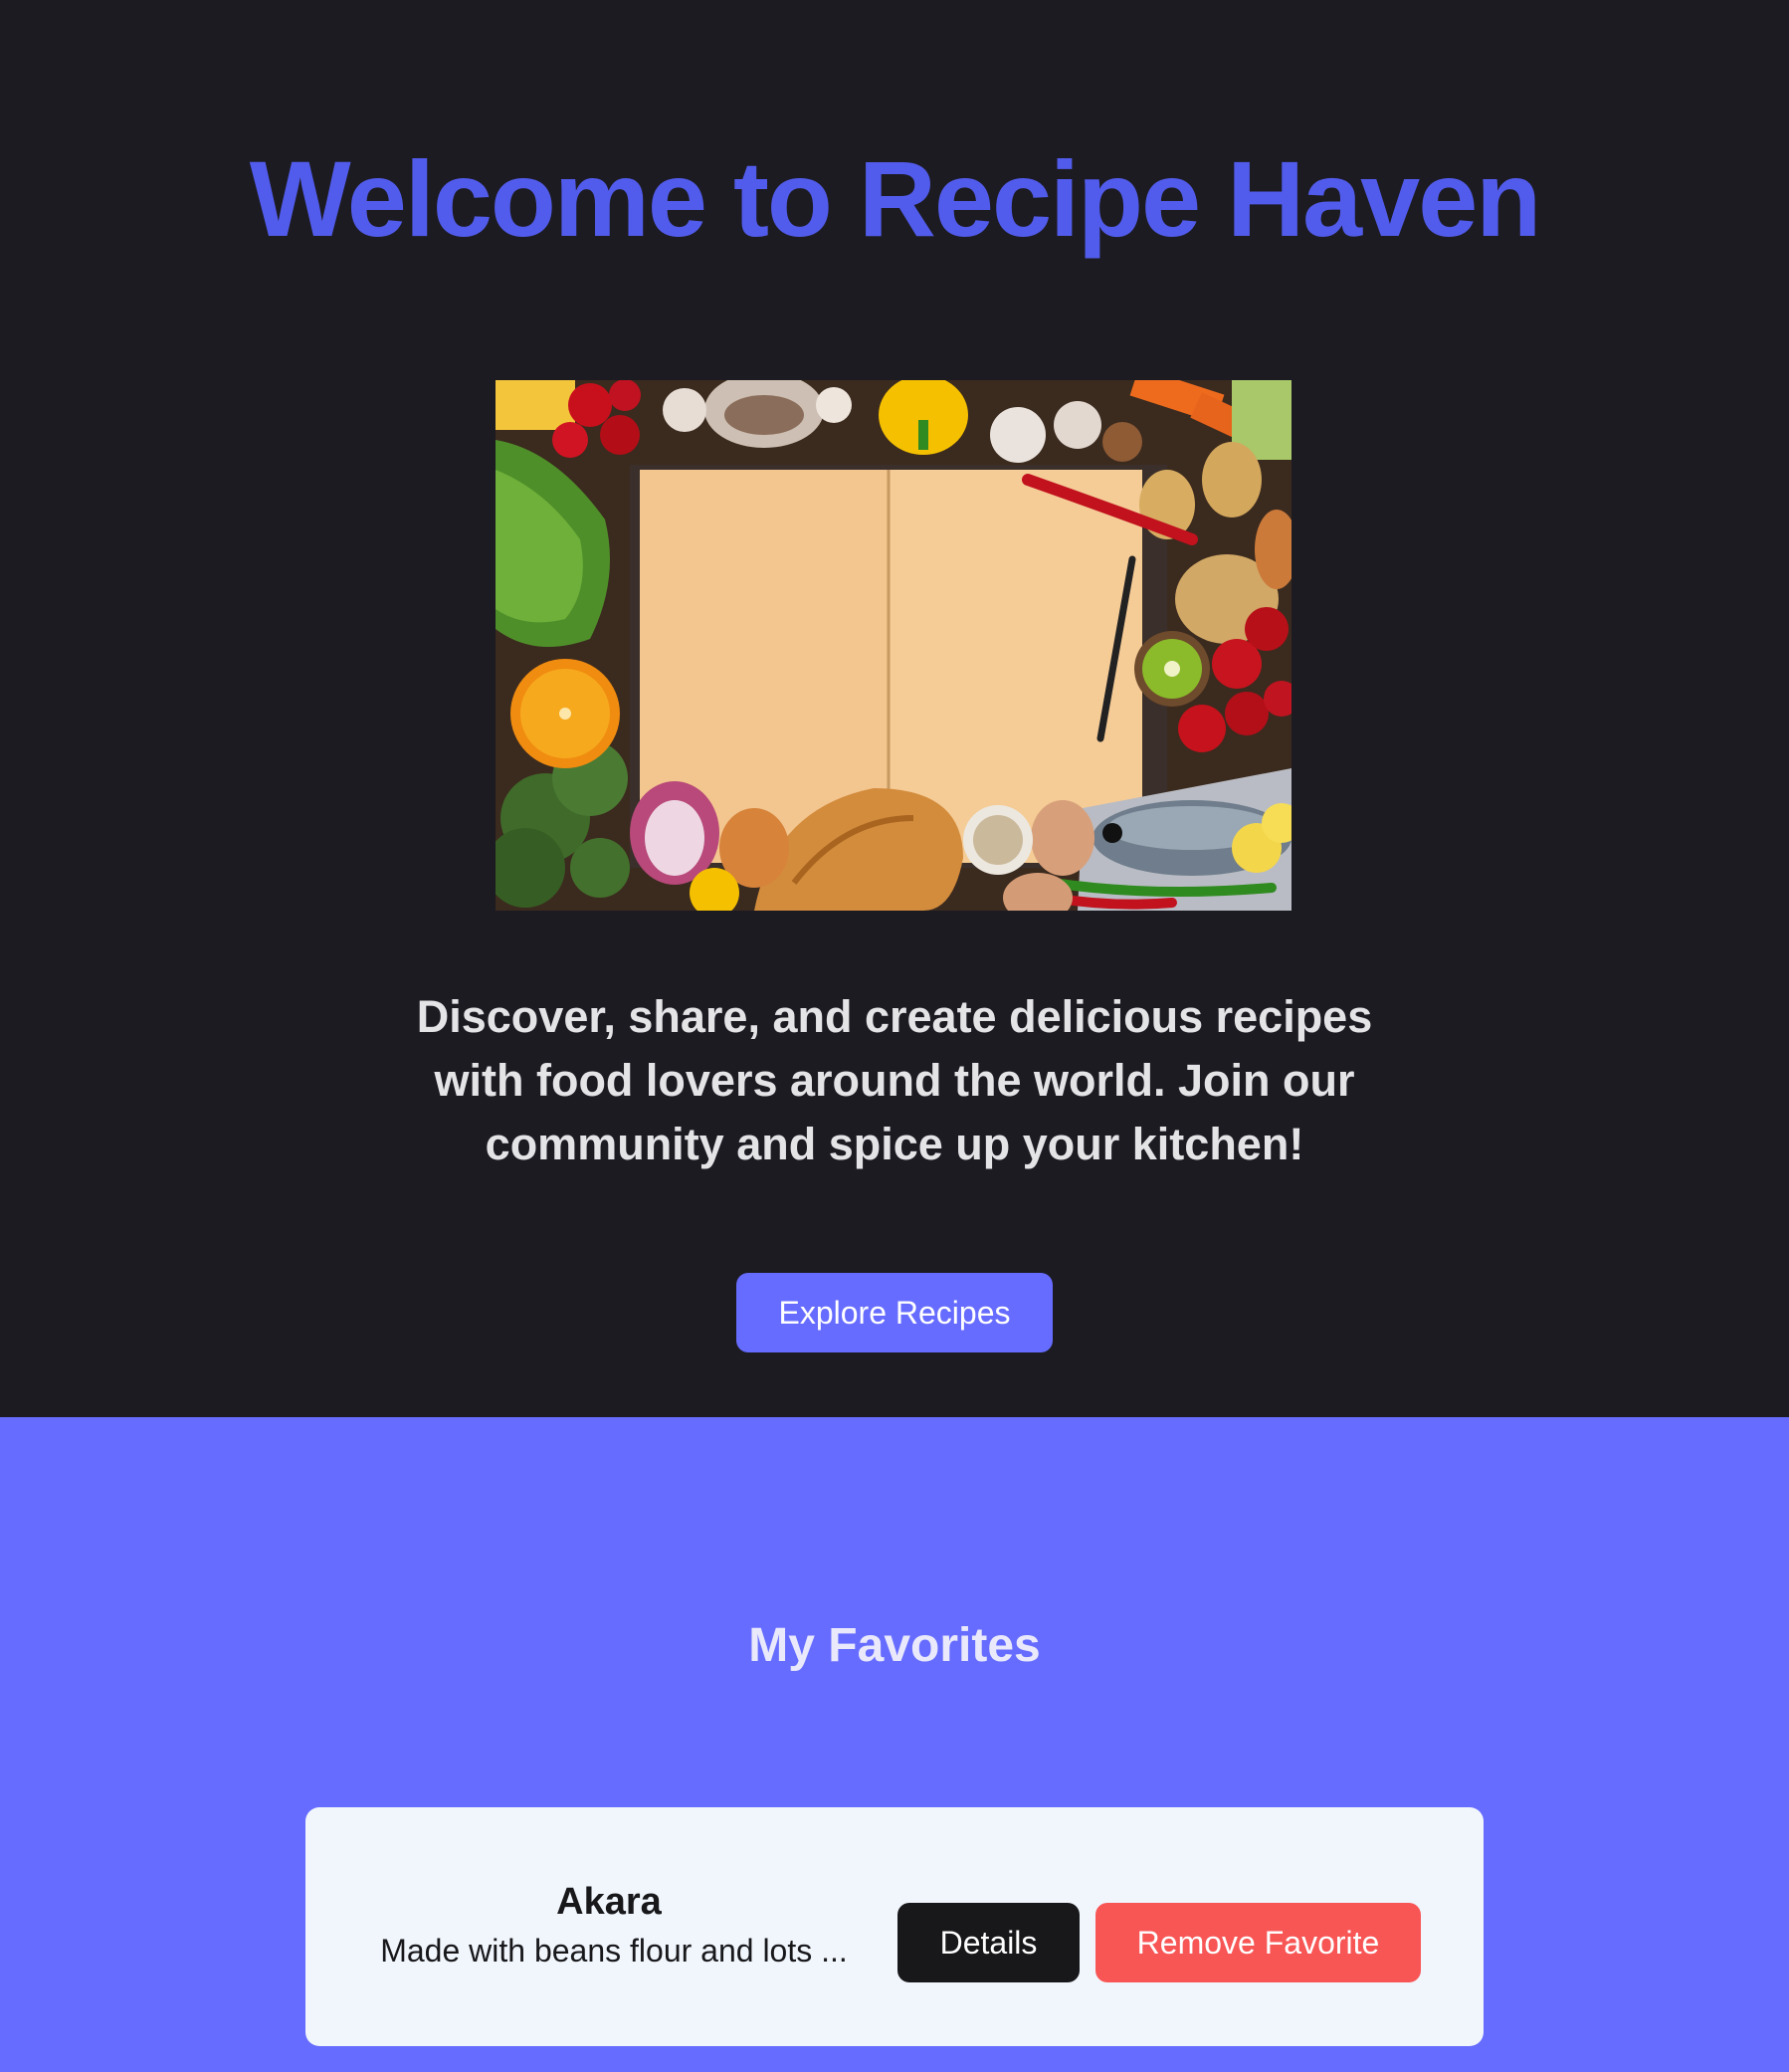 This screenshot has height=2072, width=1789. Describe the element at coordinates (1258, 1942) in the screenshot. I see `remove-favorite-button: Remove Favorite` at that location.